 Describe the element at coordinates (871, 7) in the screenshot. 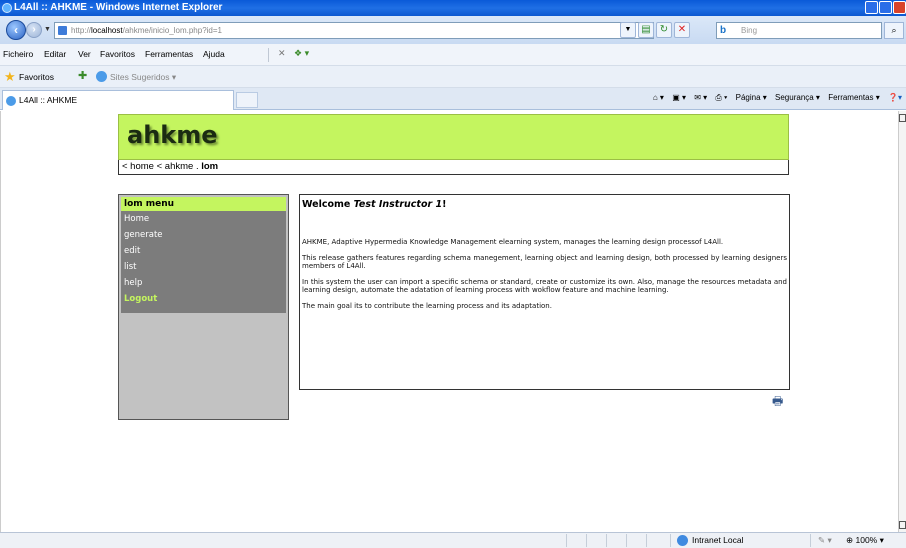

I see `minimize-button` at that location.